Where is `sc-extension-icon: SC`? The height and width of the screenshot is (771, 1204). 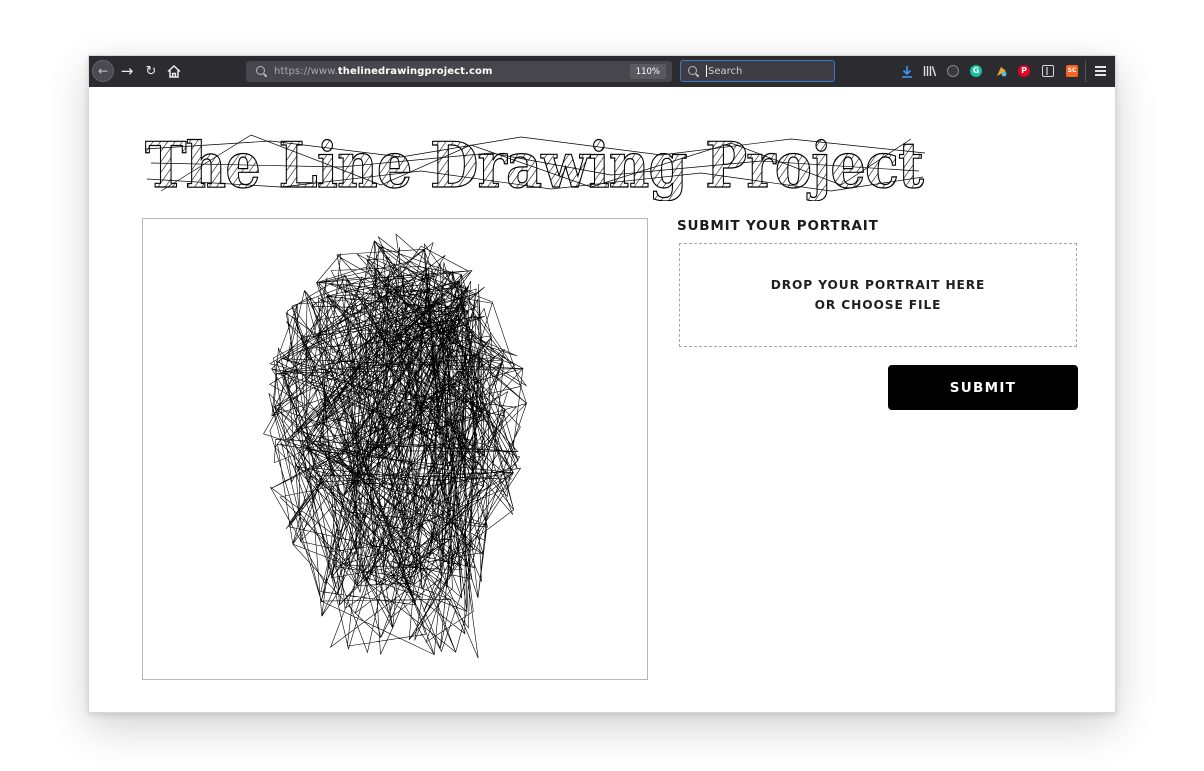
sc-extension-icon: SC is located at coordinates (1072, 71).